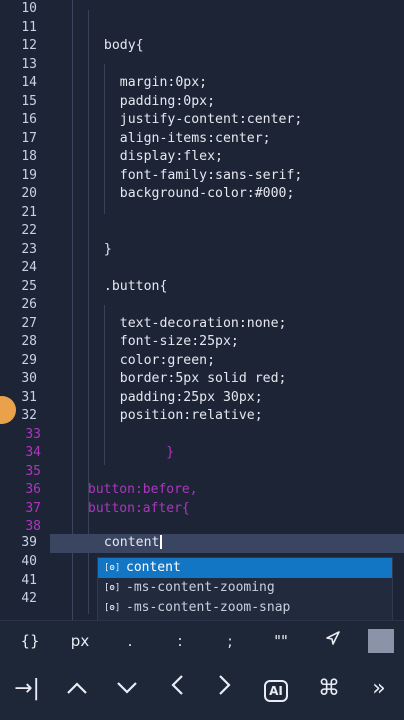 This screenshot has height=720, width=404. What do you see at coordinates (202, 250) in the screenshot?
I see `code-line: 23 }` at bounding box center [202, 250].